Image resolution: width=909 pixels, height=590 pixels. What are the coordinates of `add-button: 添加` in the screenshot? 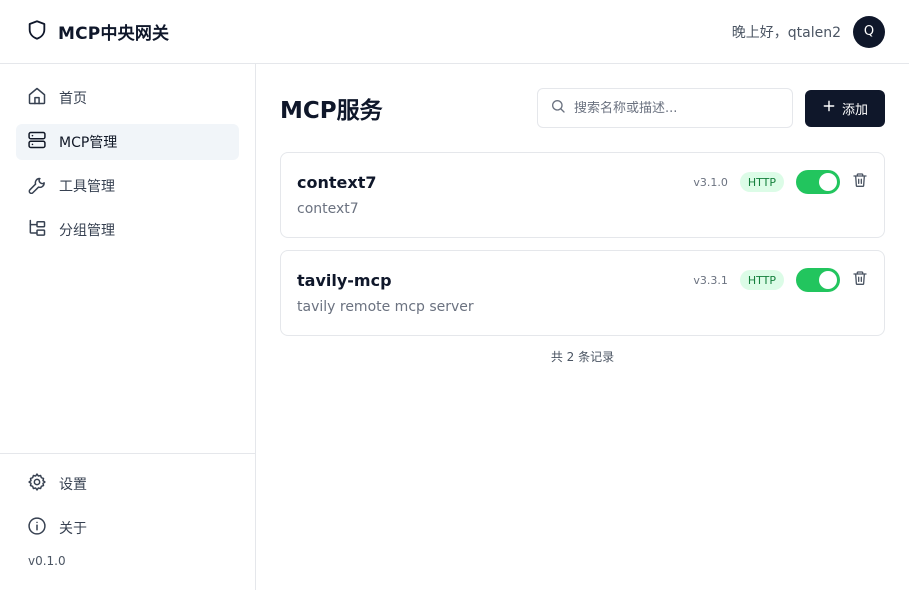 It's located at (845, 108).